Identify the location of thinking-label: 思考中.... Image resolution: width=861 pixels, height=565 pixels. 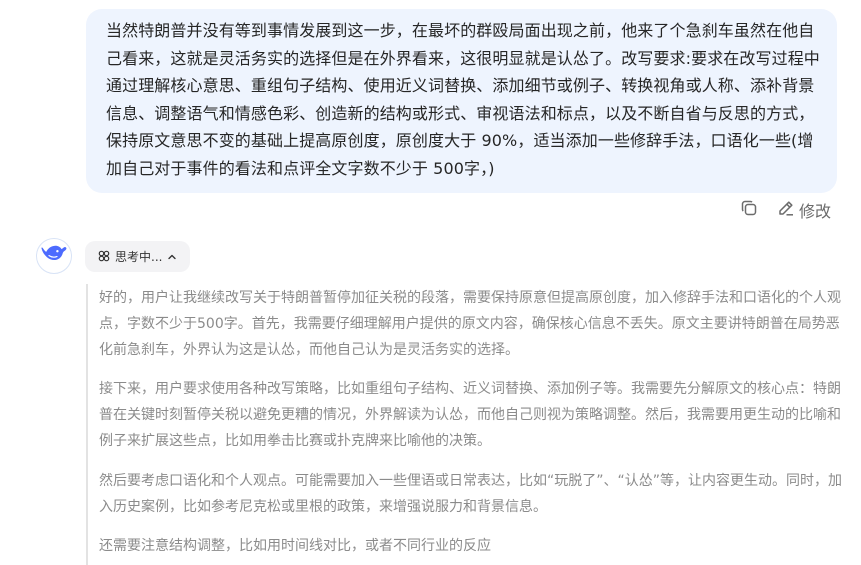
(139, 257).